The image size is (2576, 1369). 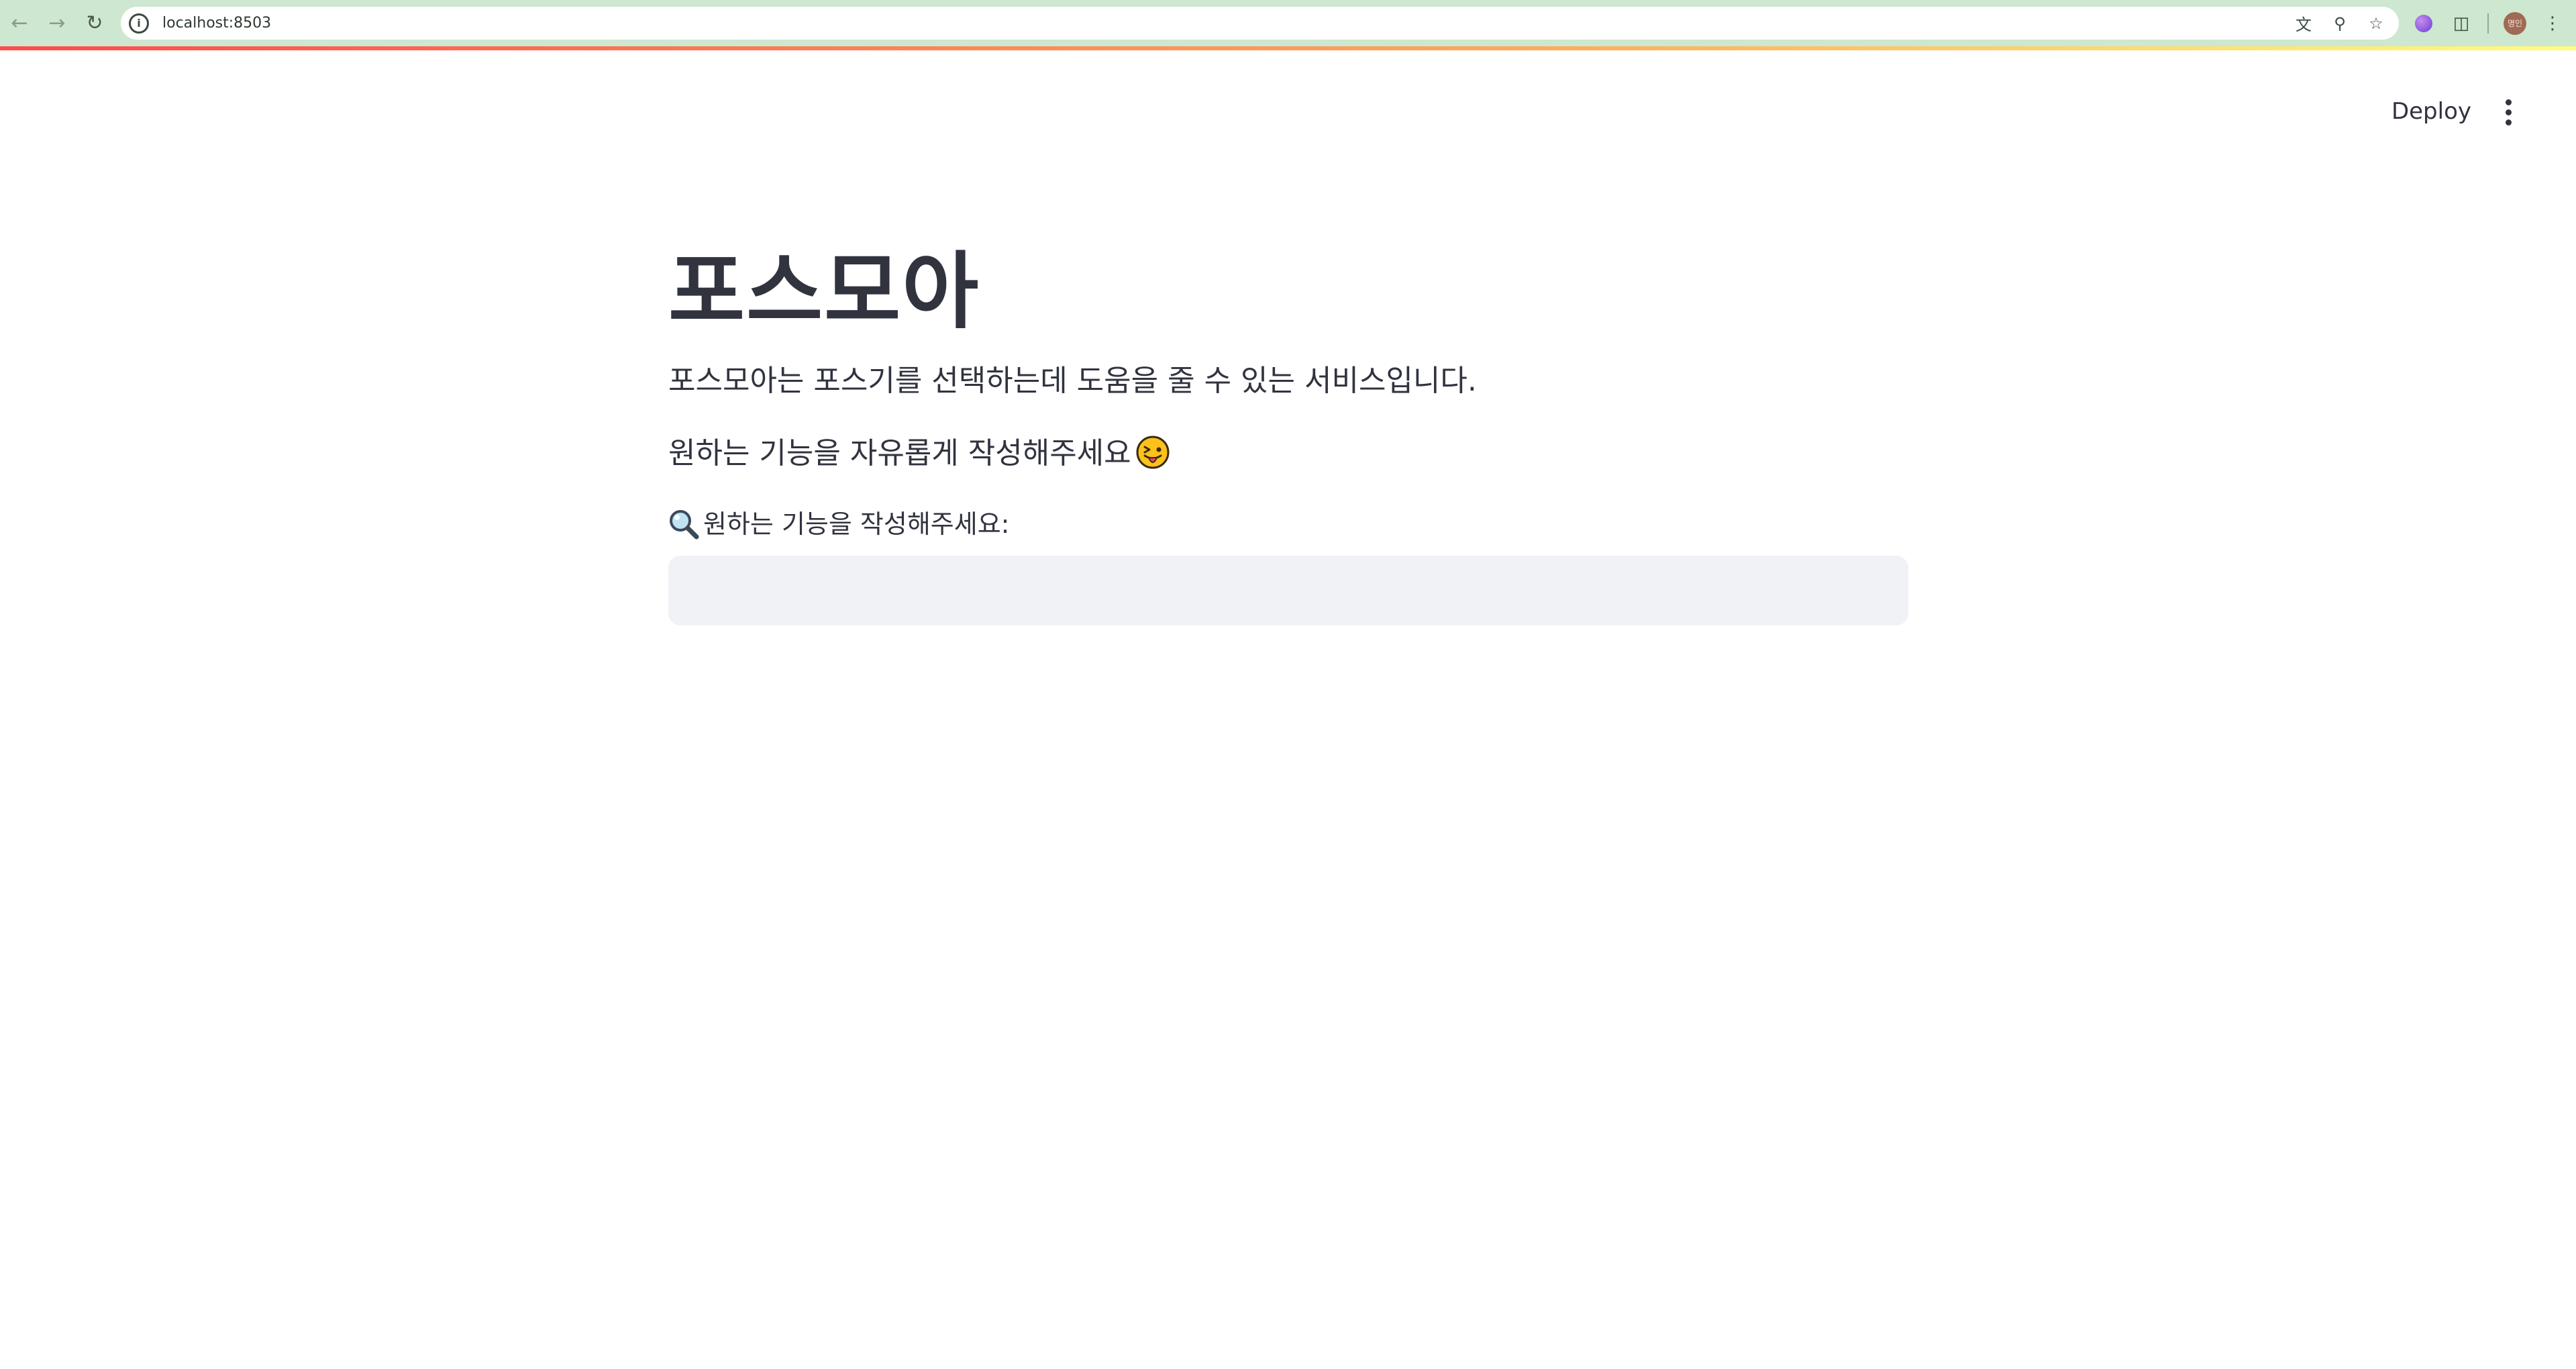 I want to click on prompt-text: 원하는 기능을 자유롭게 작성해주세요, so click(x=1288, y=454).